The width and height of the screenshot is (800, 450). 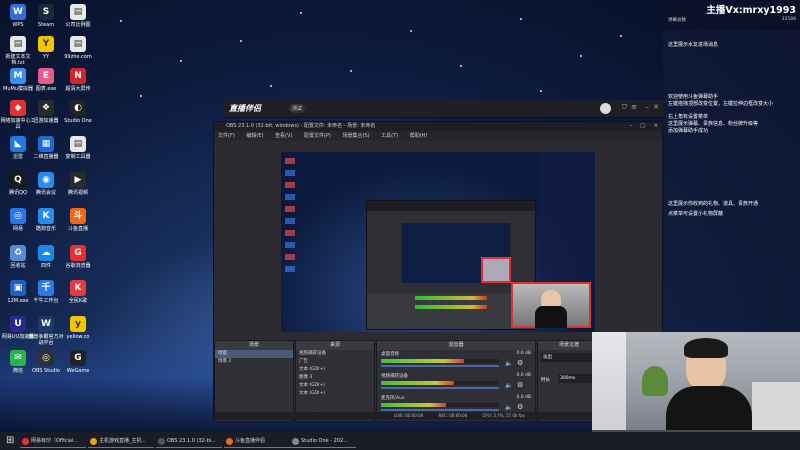 I want to click on desktop-icon: K 酷狗音乐, so click(x=46, y=220).